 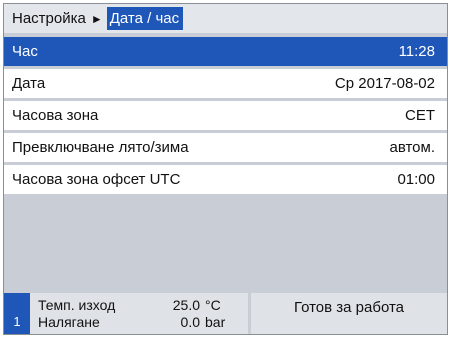 I want to click on menu-item-value: 11:28, so click(x=416, y=51).